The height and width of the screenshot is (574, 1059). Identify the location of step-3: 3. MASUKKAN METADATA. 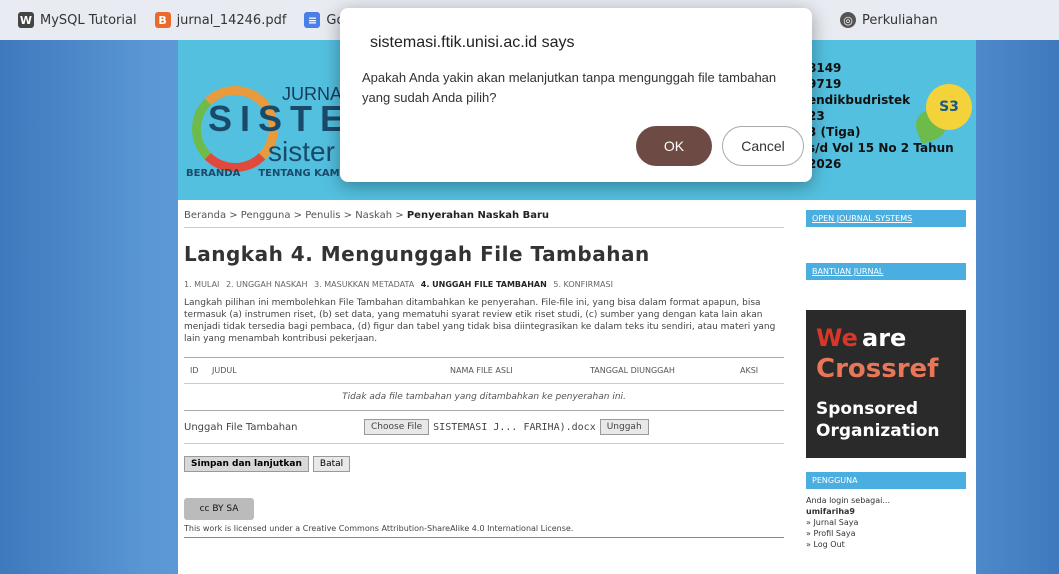
(364, 284).